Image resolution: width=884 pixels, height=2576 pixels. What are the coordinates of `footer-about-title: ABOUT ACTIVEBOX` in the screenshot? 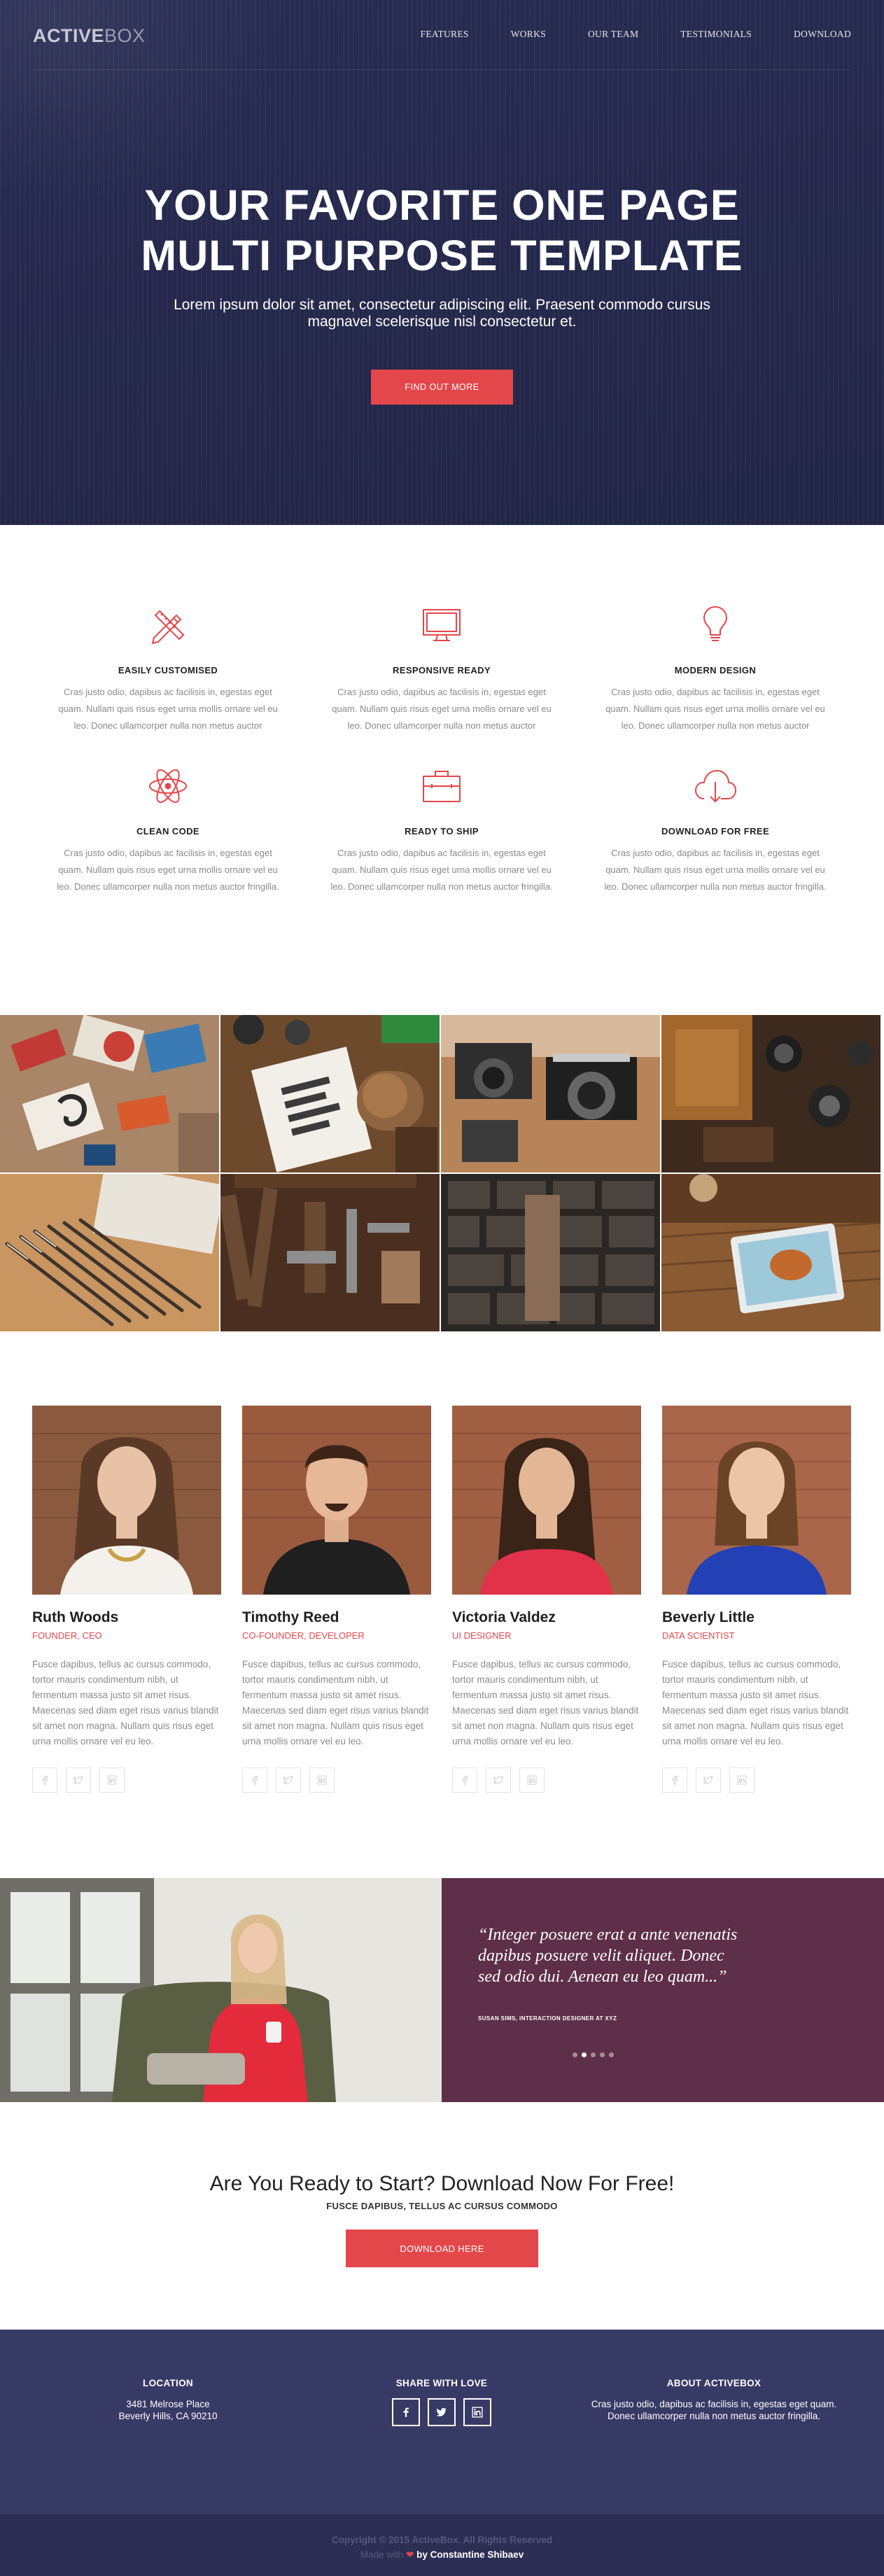 It's located at (714, 2383).